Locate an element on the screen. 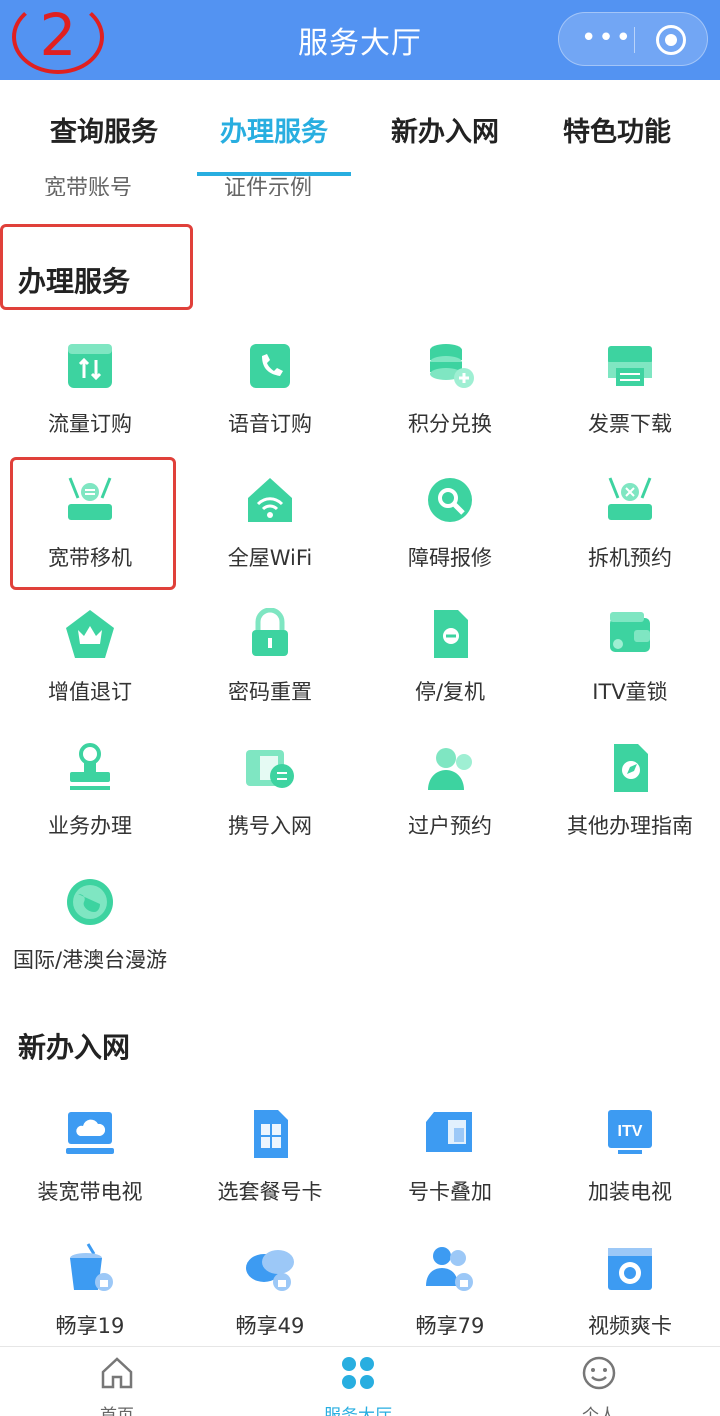 The image size is (720, 1416). more-icon: ••• is located at coordinates (606, 38).